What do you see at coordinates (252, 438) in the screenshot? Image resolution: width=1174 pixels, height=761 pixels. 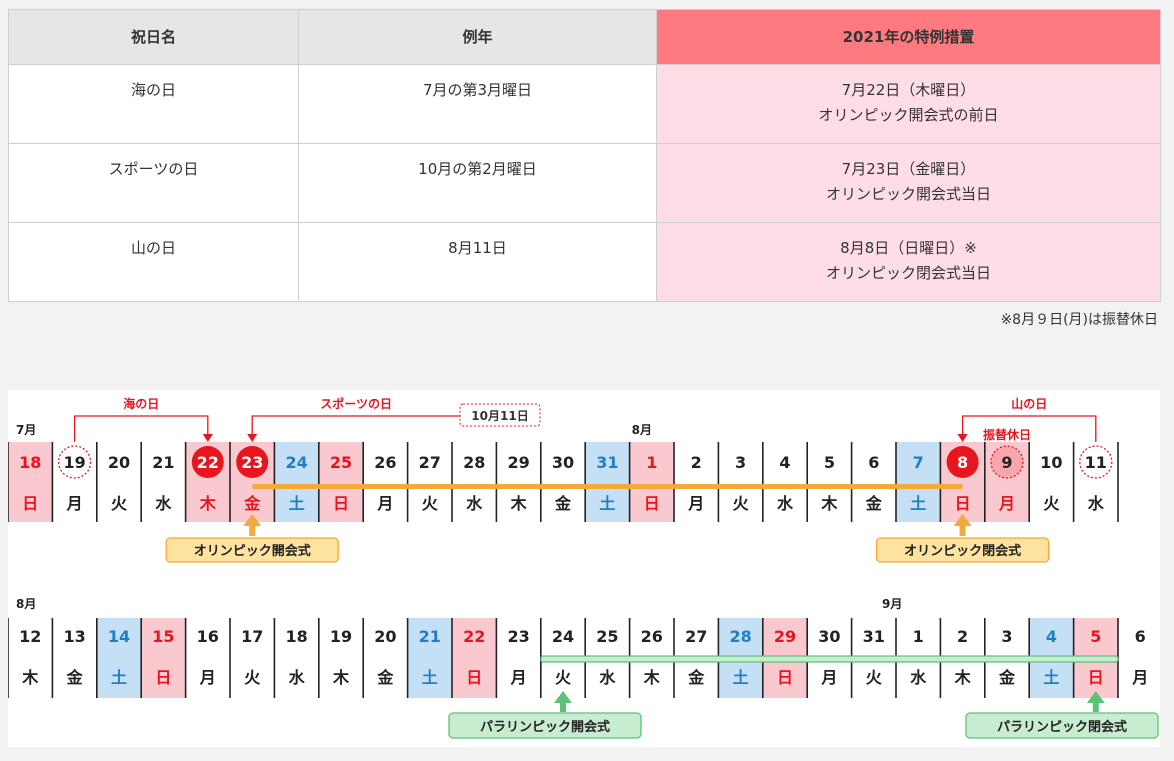 I see `sports-arrow-head` at bounding box center [252, 438].